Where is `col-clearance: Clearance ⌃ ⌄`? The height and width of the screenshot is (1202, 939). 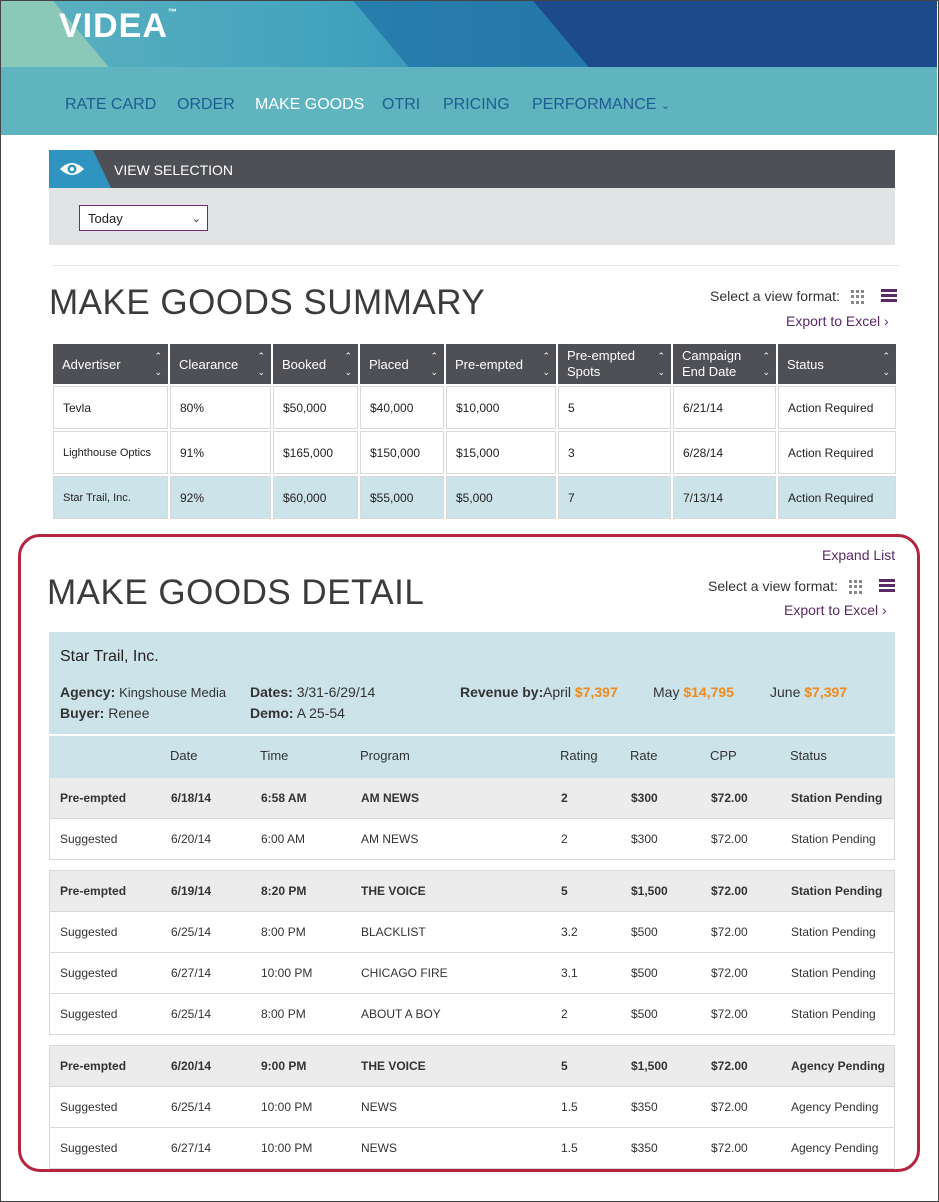 col-clearance: Clearance ⌃ ⌄ is located at coordinates (220, 364).